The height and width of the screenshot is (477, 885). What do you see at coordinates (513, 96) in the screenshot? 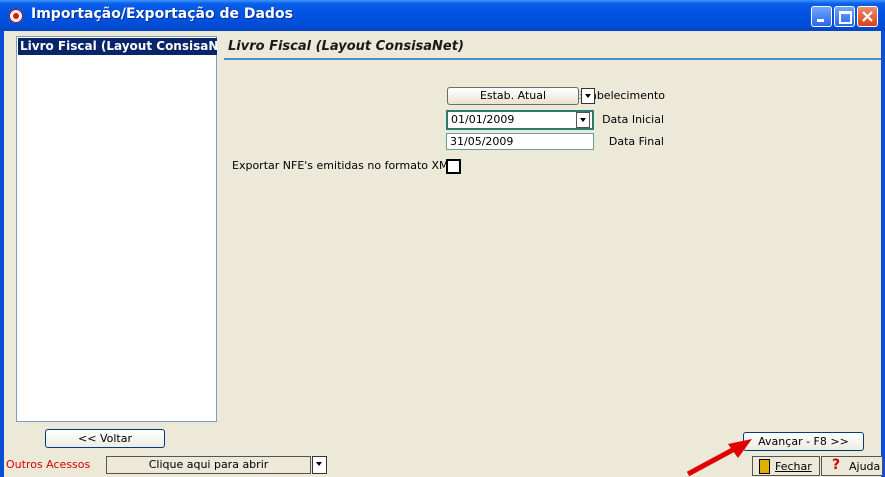
I see `estab-atual-button: Estab. Atual` at bounding box center [513, 96].